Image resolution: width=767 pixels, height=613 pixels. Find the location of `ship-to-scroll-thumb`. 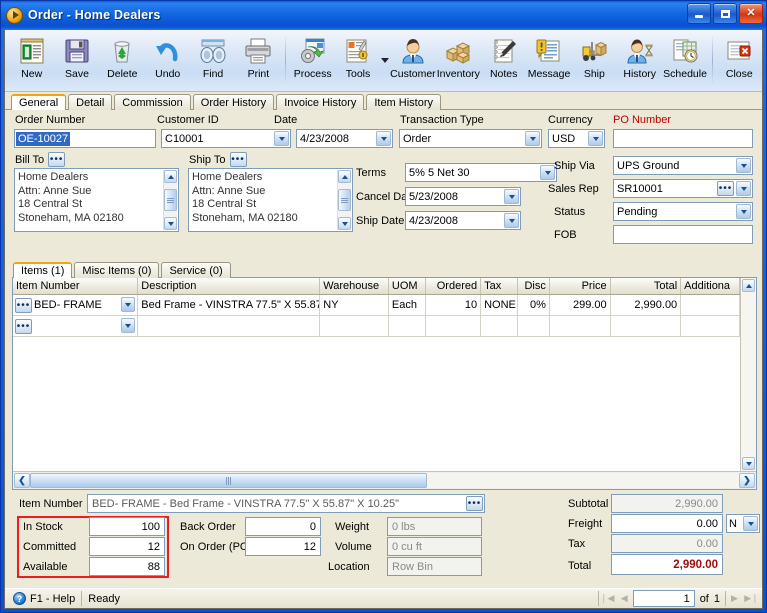

ship-to-scroll-thumb is located at coordinates (344, 200).